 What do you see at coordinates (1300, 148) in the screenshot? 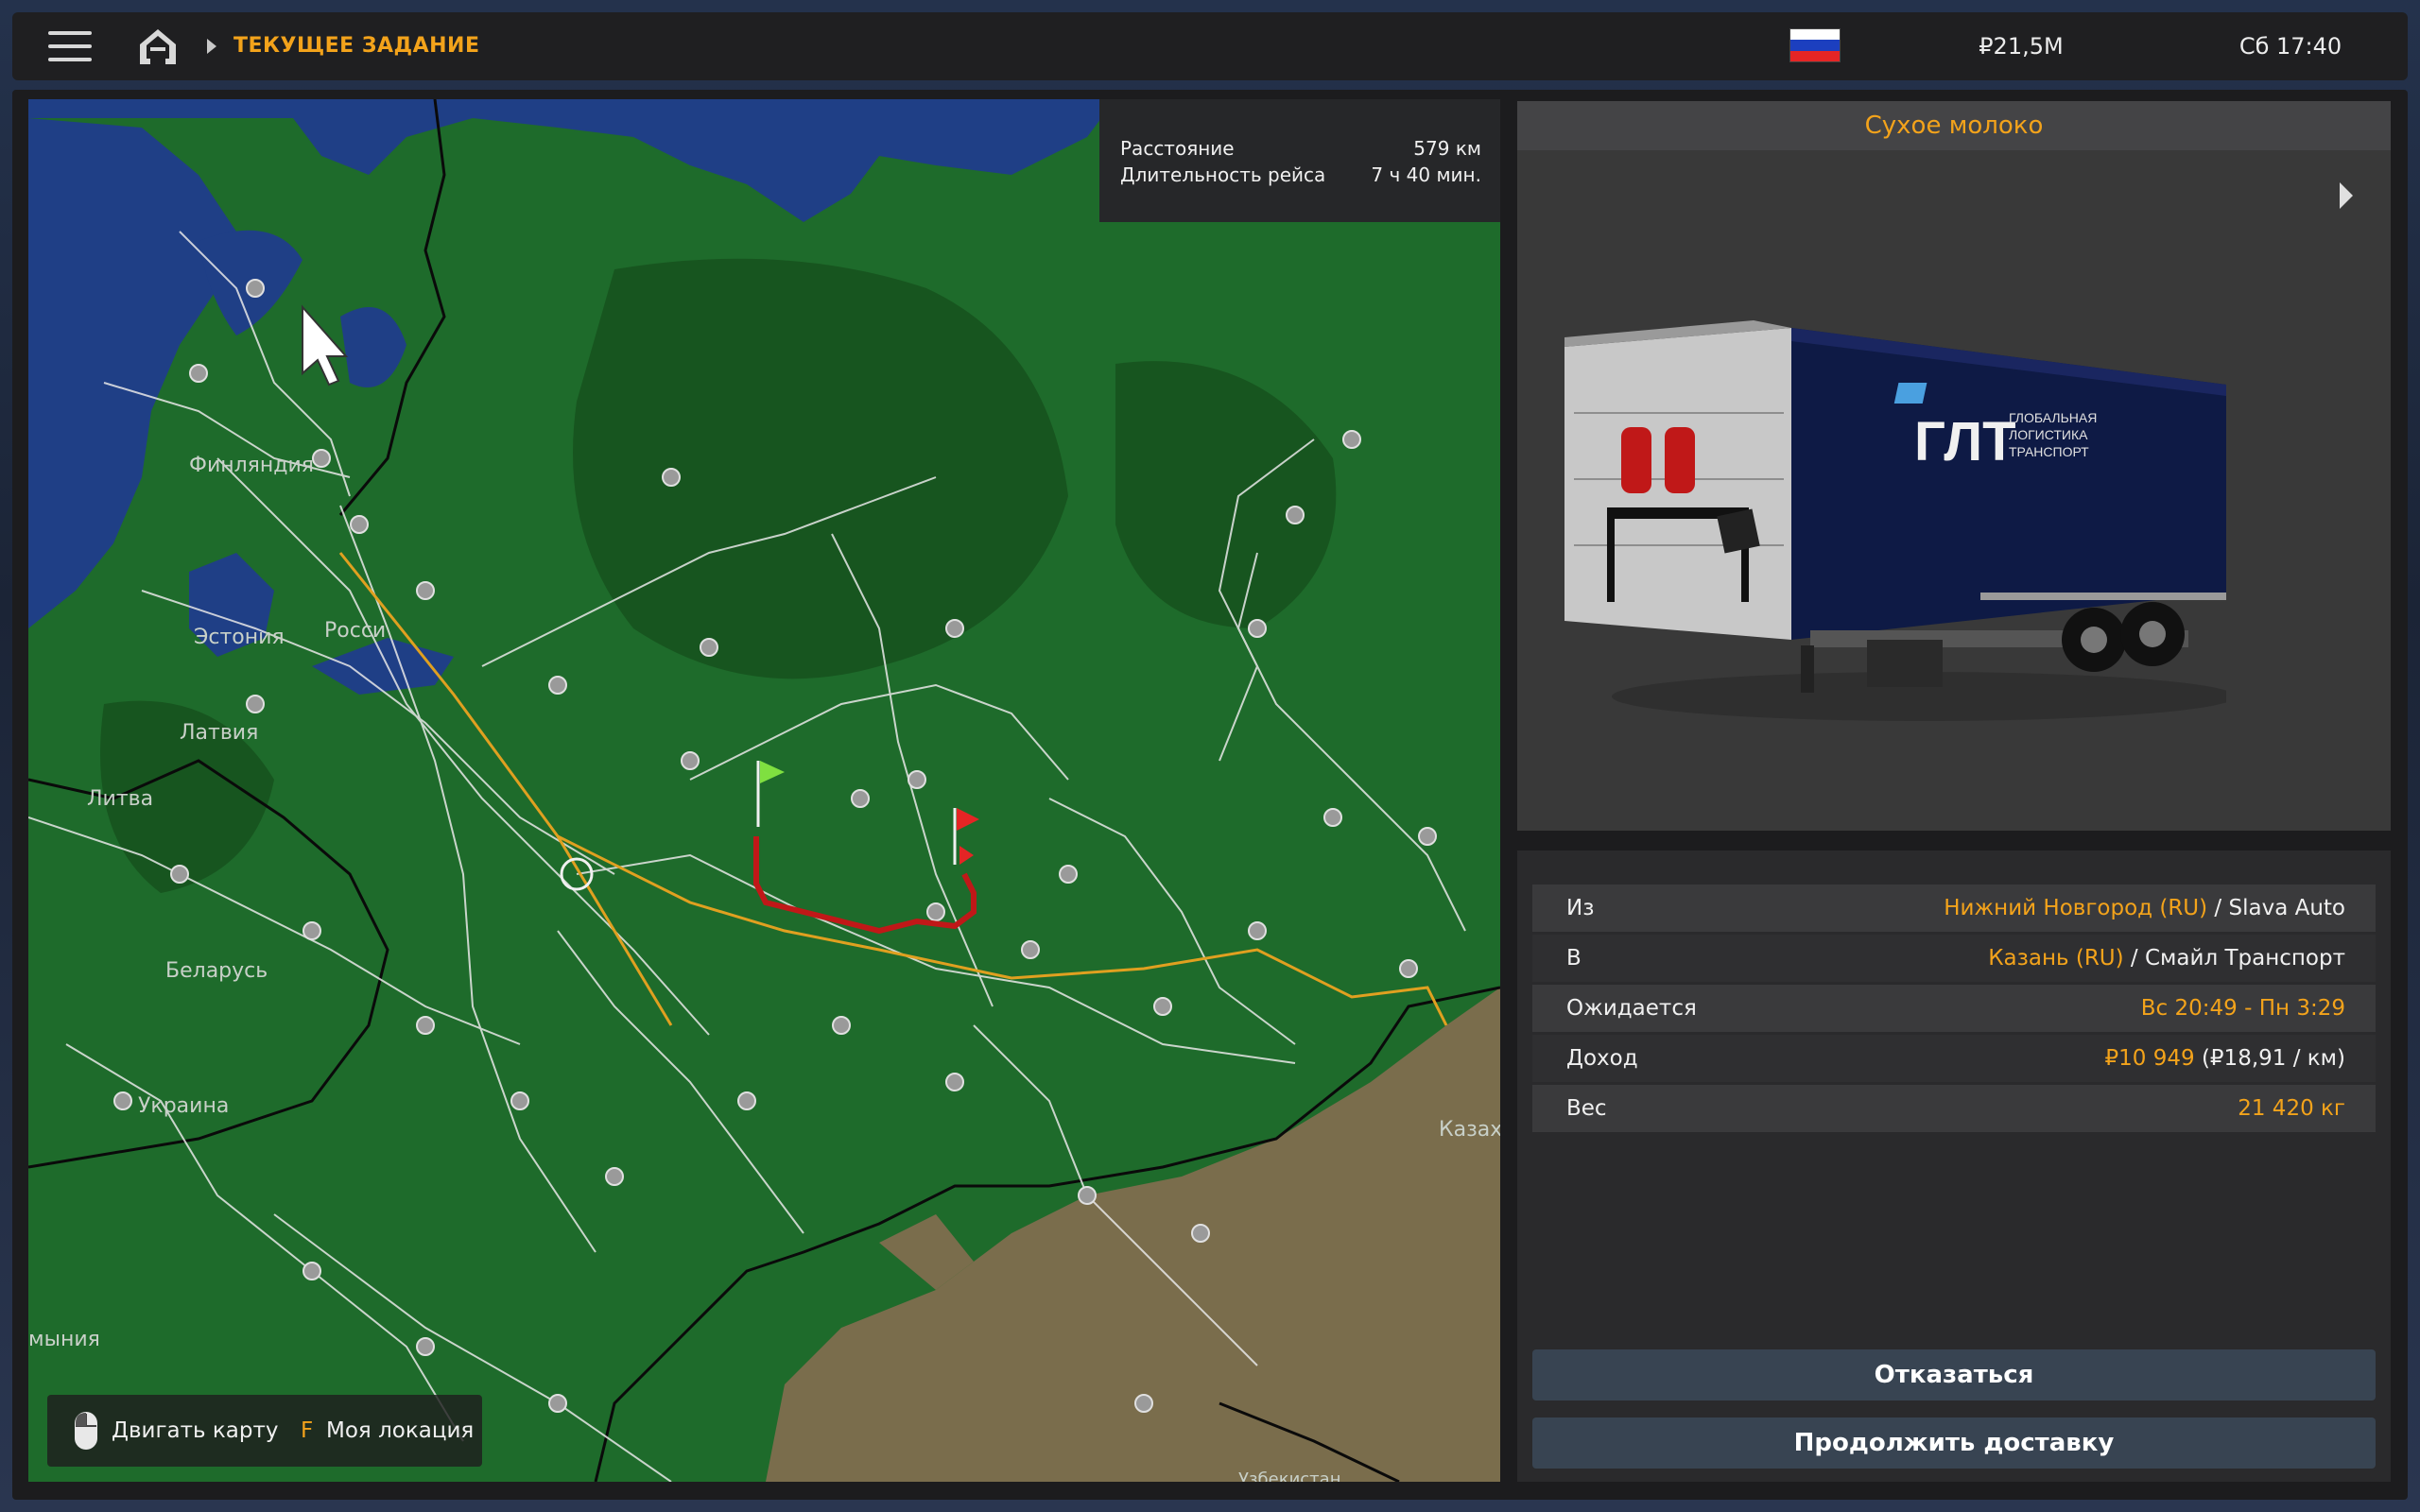
I see `distance-row: Расстояние 579 км` at bounding box center [1300, 148].